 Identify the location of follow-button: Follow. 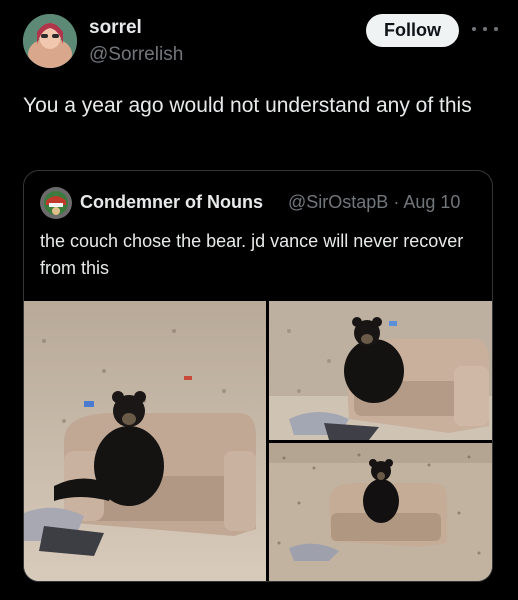
(412, 30).